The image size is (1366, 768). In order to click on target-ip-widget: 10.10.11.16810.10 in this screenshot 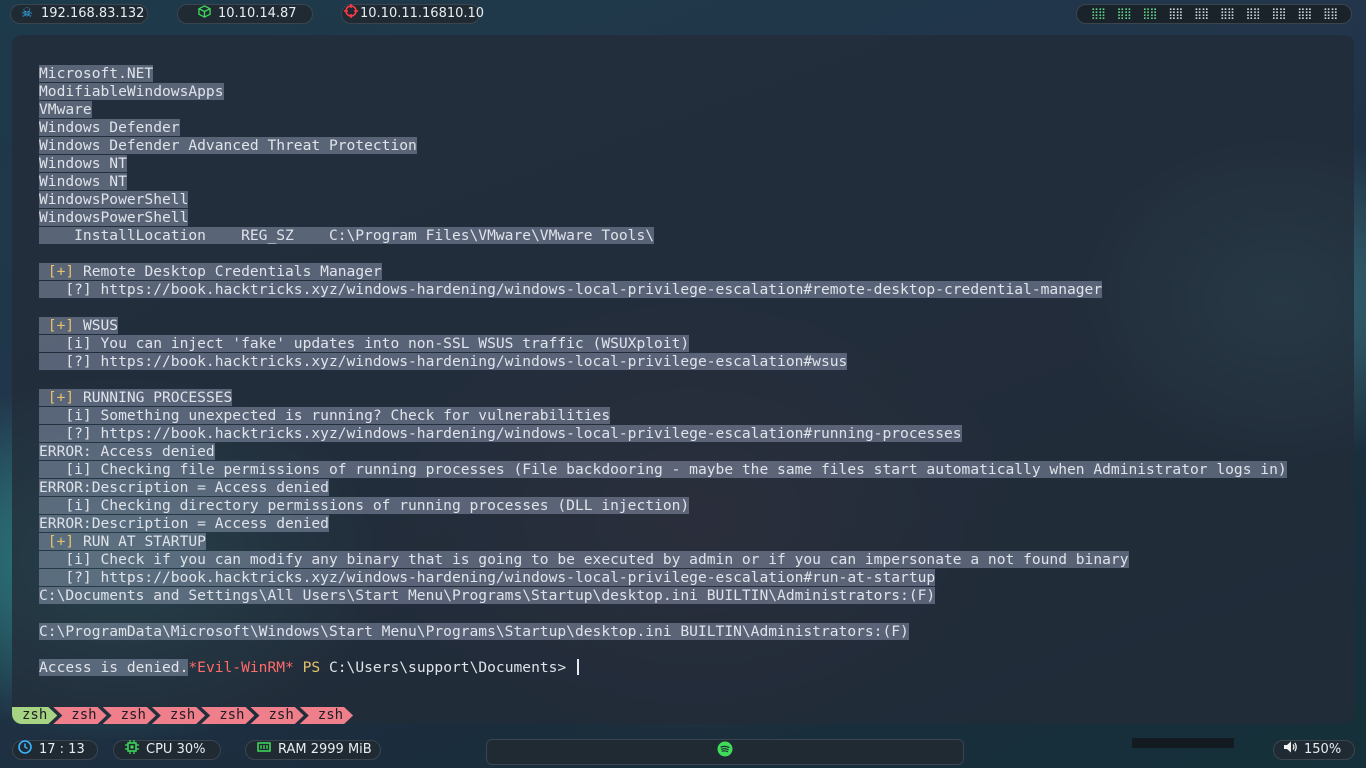, I will do `click(412, 14)`.